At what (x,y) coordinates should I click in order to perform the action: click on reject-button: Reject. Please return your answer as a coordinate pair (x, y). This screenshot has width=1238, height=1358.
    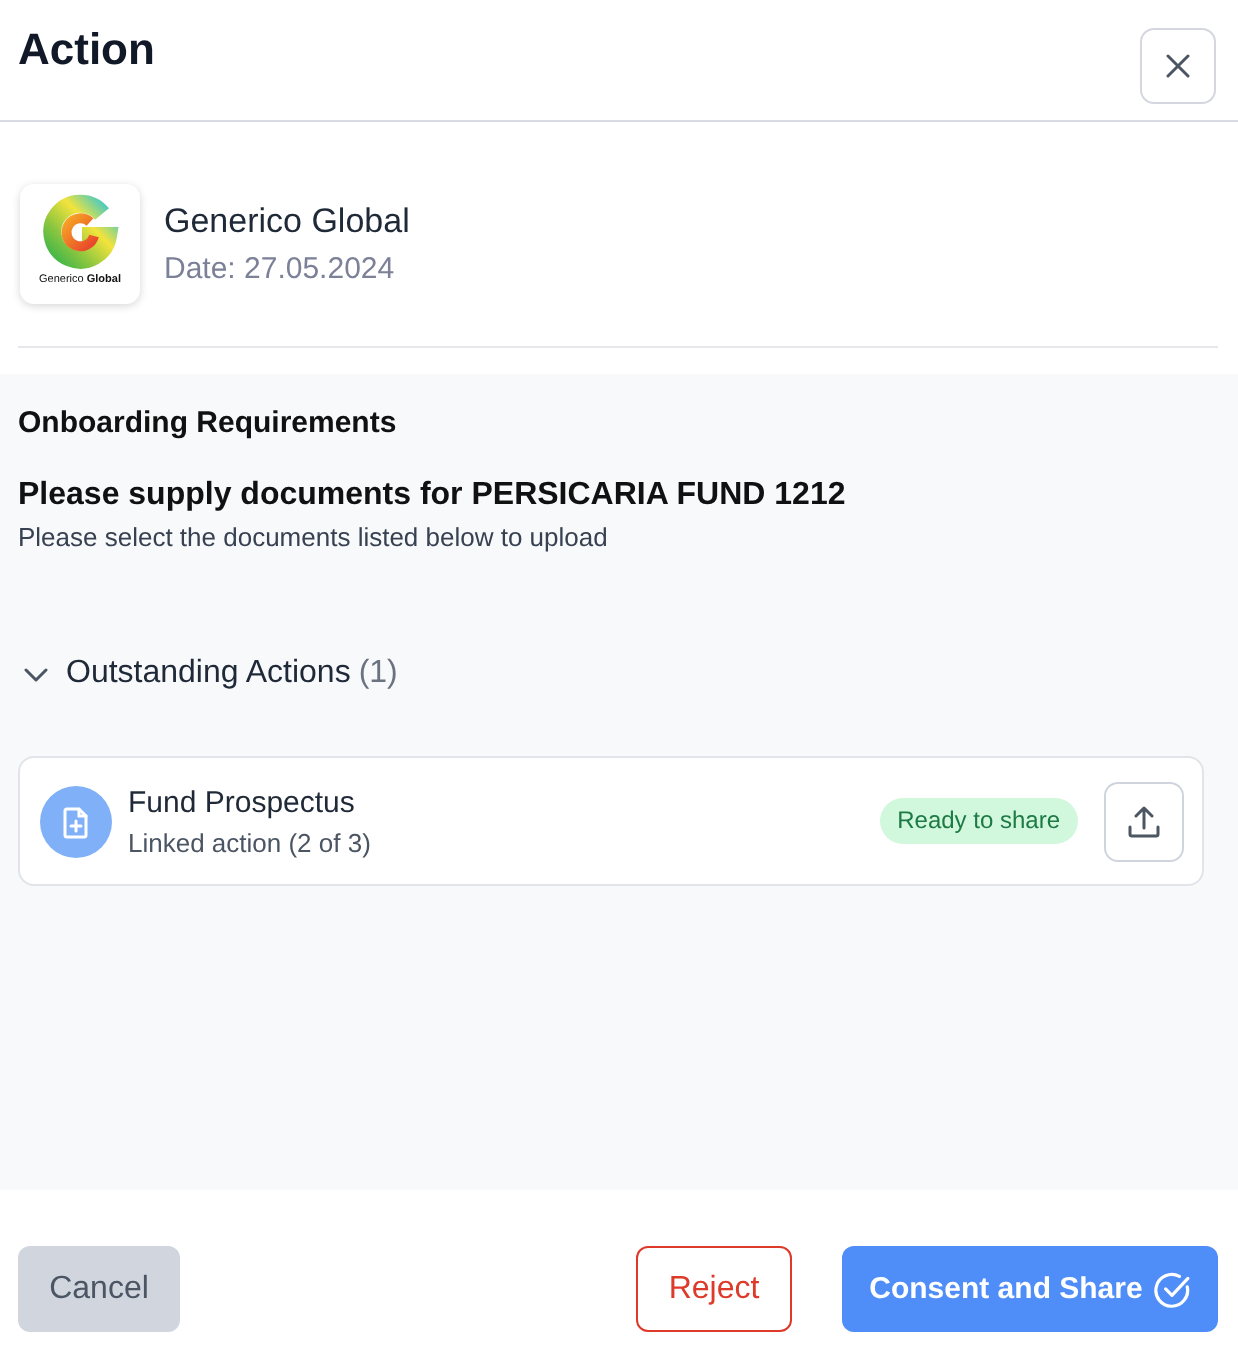
    Looking at the image, I should click on (714, 1289).